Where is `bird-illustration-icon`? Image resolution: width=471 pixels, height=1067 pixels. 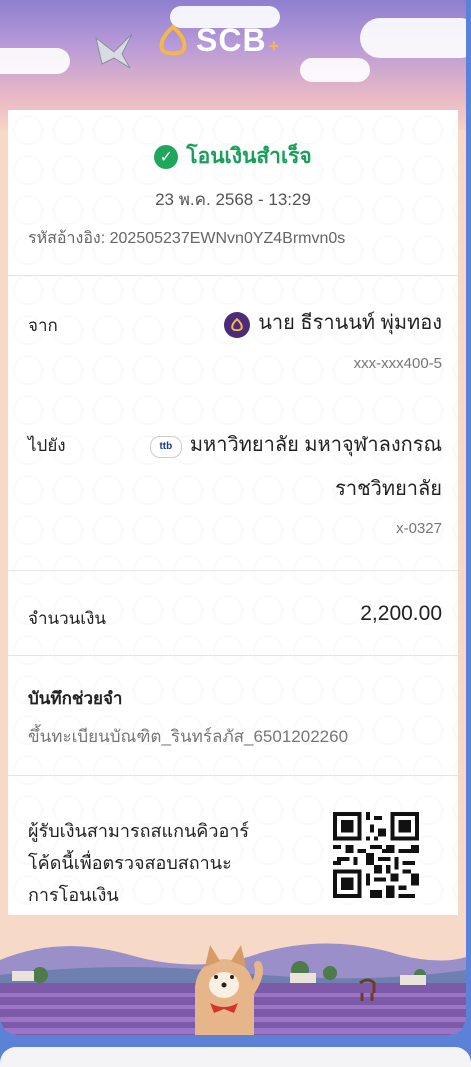 bird-illustration-icon is located at coordinates (114, 51).